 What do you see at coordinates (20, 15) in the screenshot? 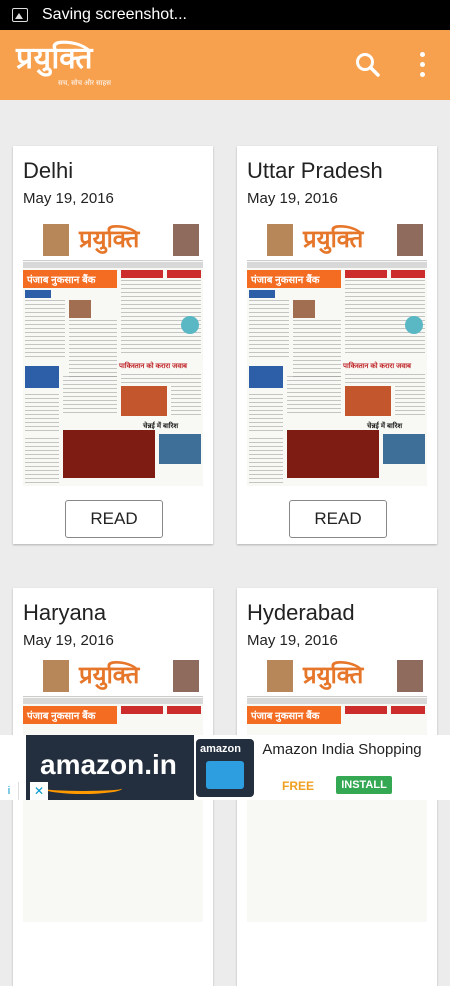
I see `image-icon` at bounding box center [20, 15].